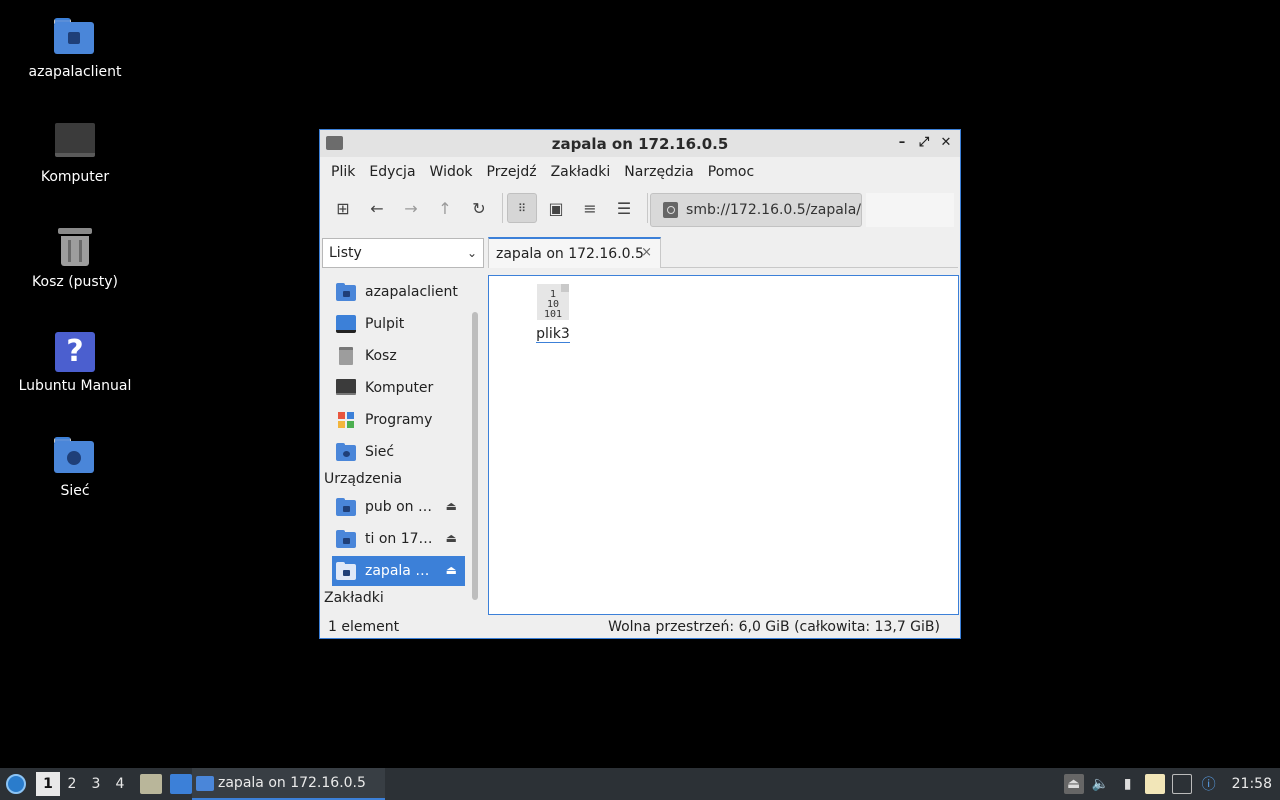 The width and height of the screenshot is (1280, 800). I want to click on eject-tray-icon: ⏏, so click(1073, 784).